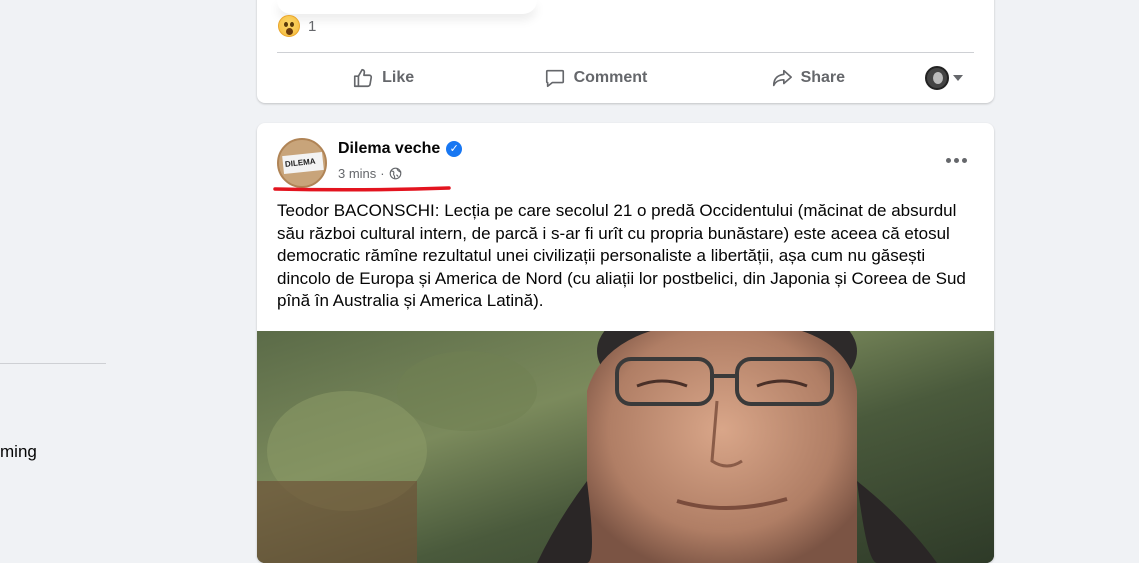 The width and height of the screenshot is (1139, 563). Describe the element at coordinates (554, 78) in the screenshot. I see `comment-icon` at that location.